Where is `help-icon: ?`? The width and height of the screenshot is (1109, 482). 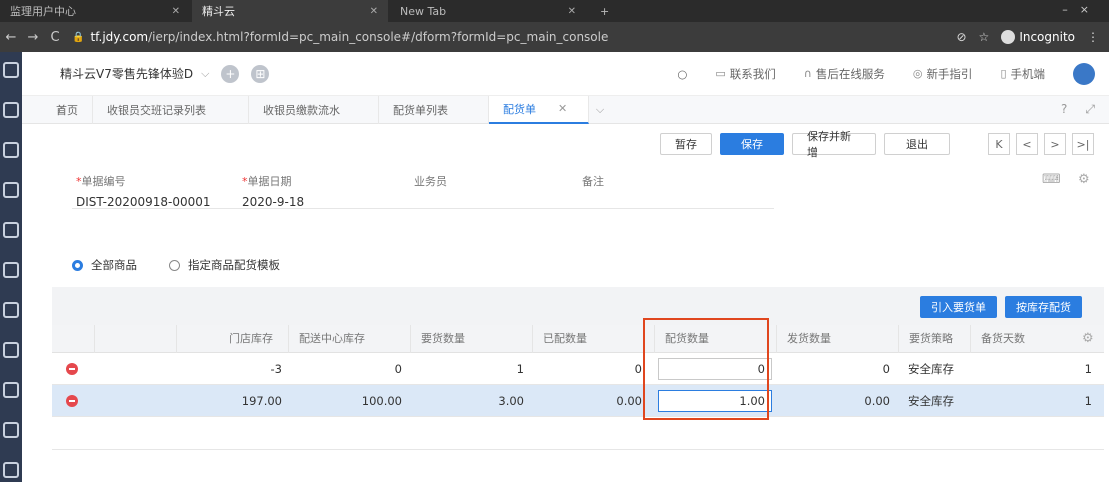 help-icon: ? is located at coordinates (1064, 109).